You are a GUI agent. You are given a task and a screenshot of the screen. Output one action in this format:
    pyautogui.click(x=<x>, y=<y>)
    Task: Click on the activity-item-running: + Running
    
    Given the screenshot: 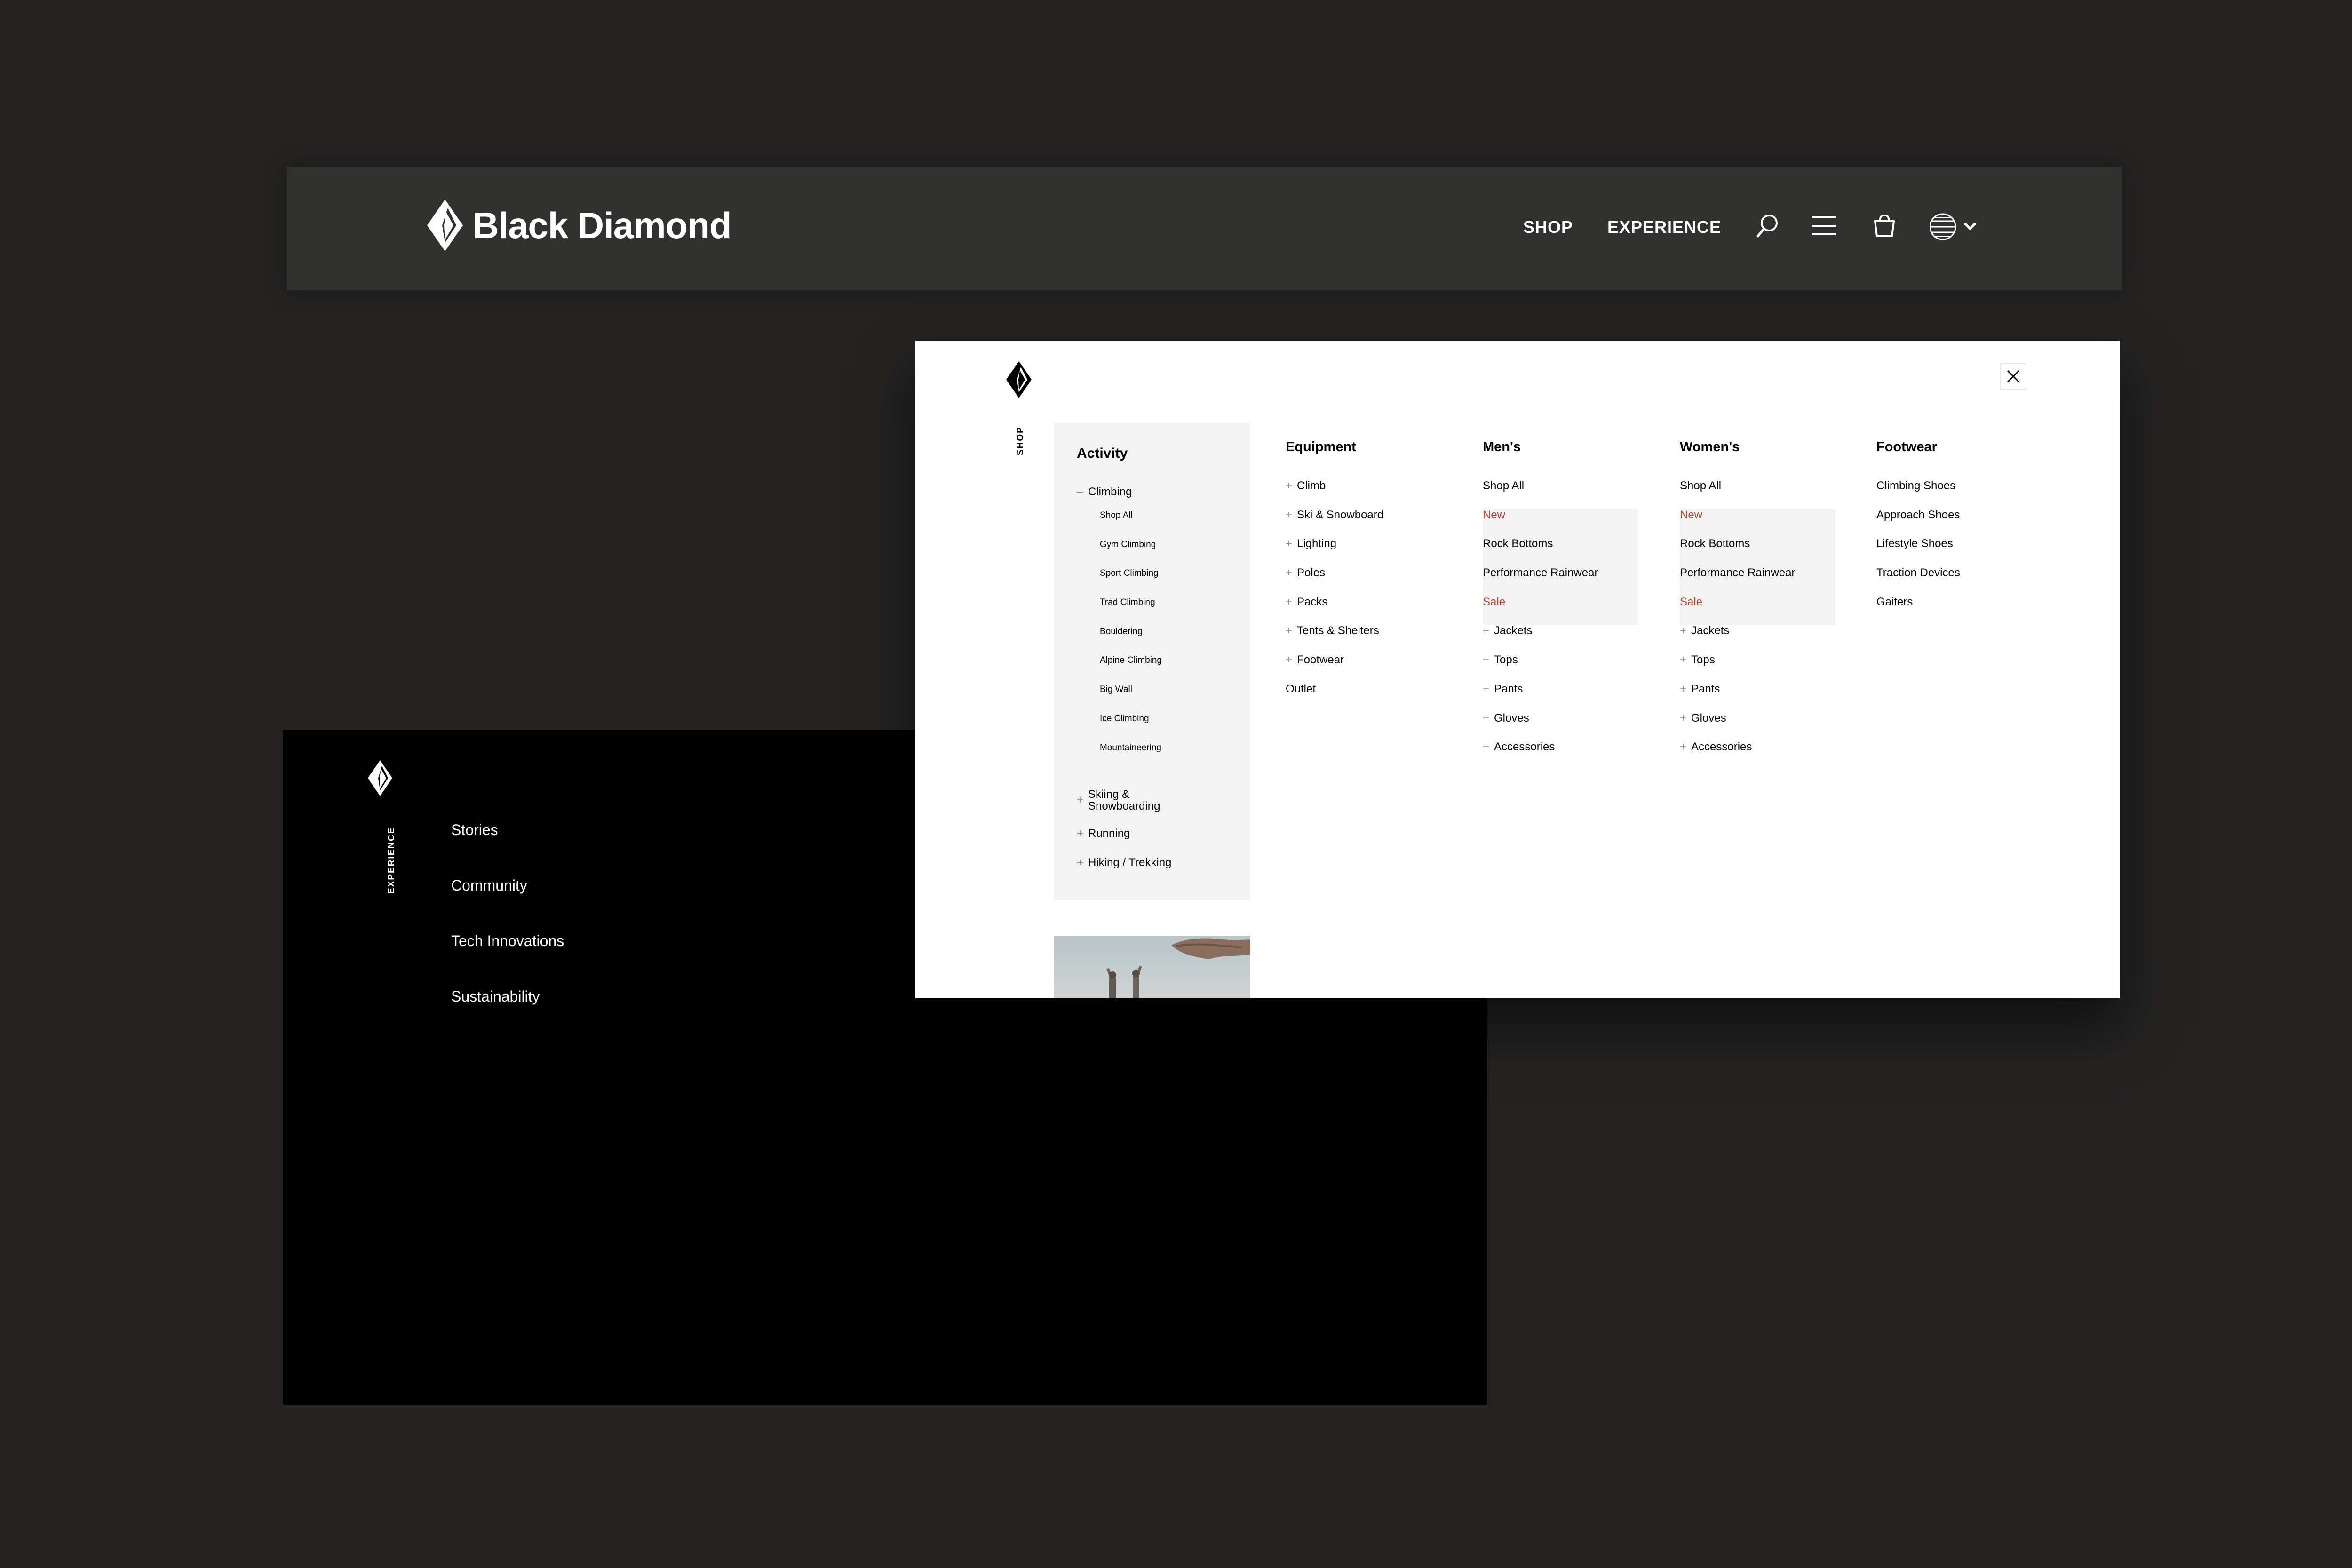 What is the action you would take?
    pyautogui.click(x=1103, y=833)
    